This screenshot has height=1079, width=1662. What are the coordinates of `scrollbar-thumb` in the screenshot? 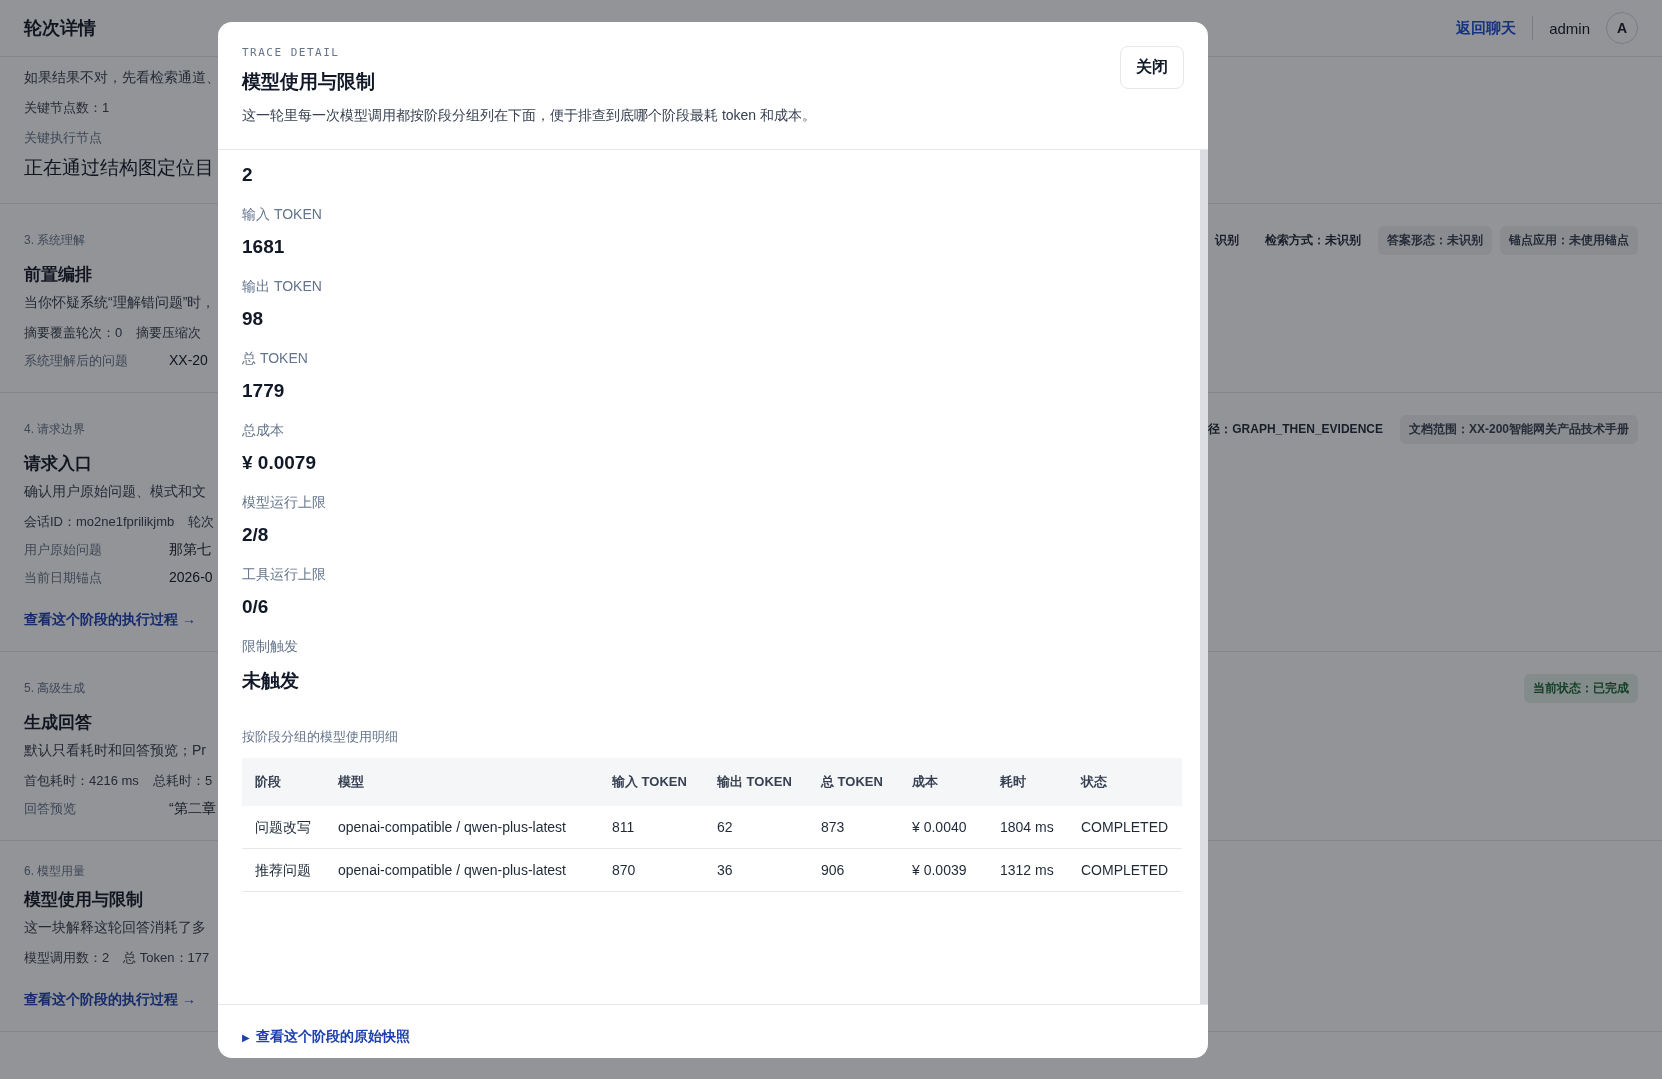 It's located at (1204, 577).